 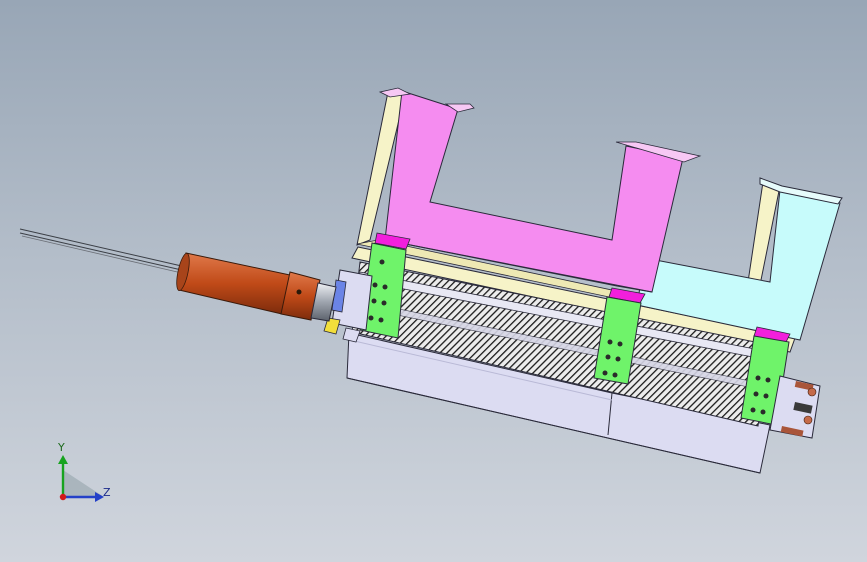 What do you see at coordinates (61, 447) in the screenshot?
I see `y-axis-label: Y` at bounding box center [61, 447].